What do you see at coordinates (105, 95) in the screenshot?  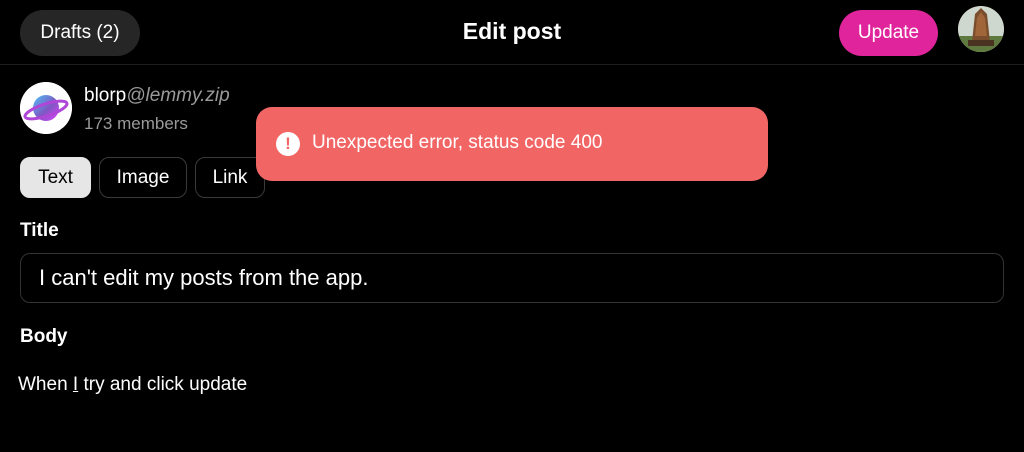 I see `community-title: blorp` at bounding box center [105, 95].